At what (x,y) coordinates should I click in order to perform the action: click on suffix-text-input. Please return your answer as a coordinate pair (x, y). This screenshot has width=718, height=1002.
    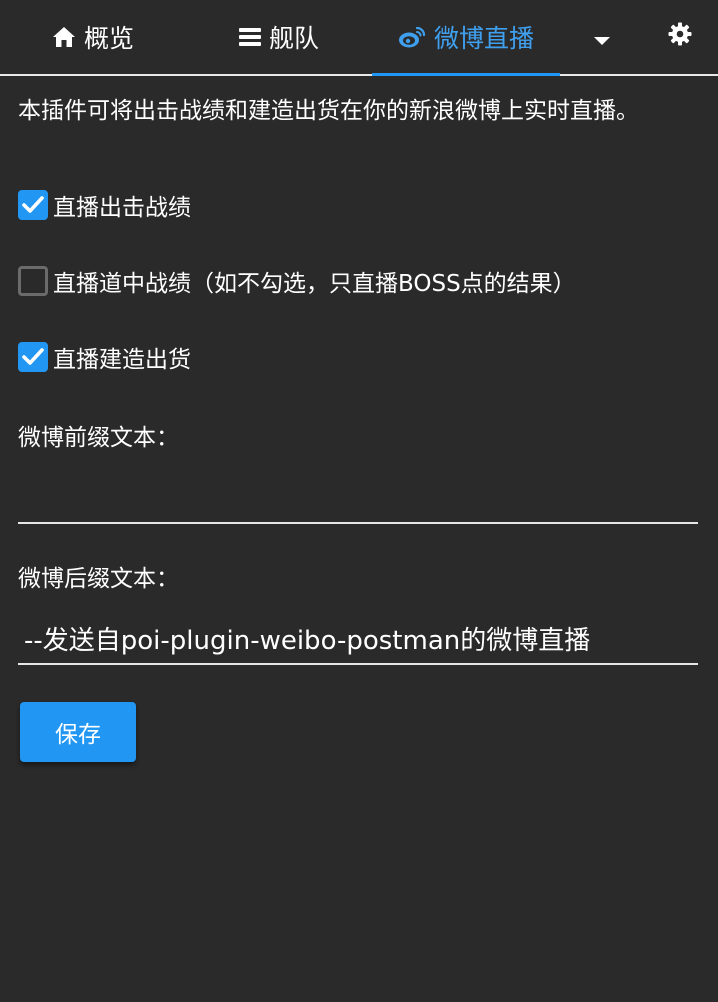
    Looking at the image, I should click on (358, 641).